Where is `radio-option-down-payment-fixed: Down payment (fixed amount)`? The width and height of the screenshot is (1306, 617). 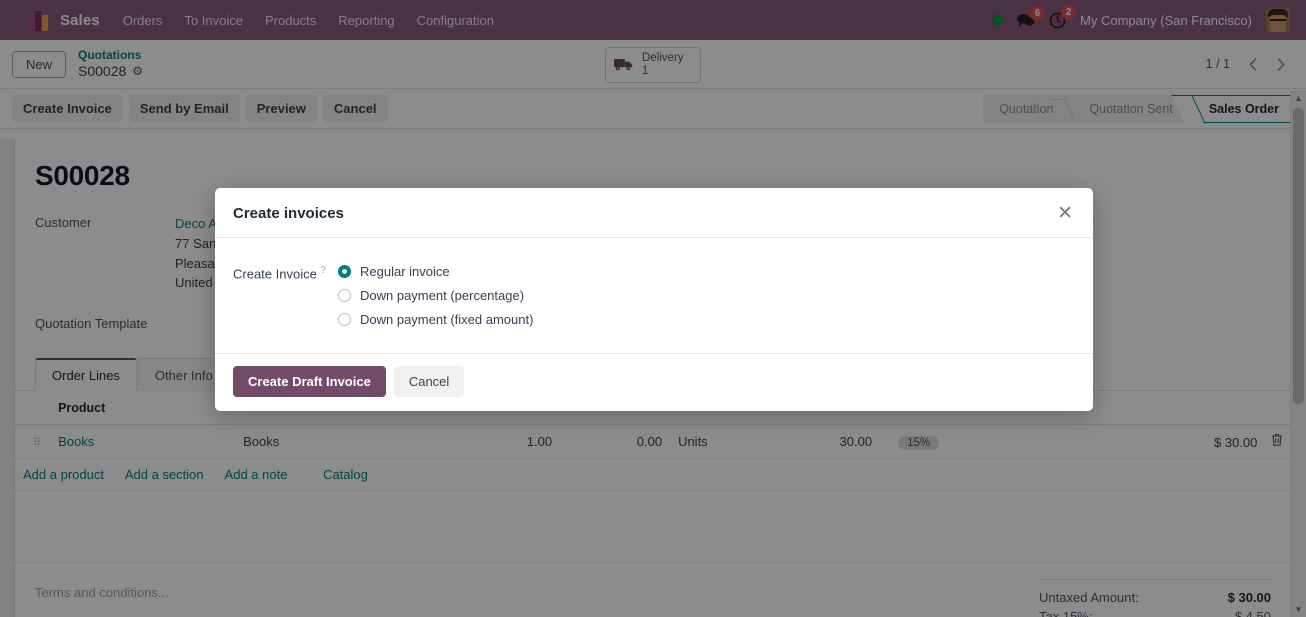 radio-option-down-payment-fixed: Down payment (fixed amount) is located at coordinates (435, 319).